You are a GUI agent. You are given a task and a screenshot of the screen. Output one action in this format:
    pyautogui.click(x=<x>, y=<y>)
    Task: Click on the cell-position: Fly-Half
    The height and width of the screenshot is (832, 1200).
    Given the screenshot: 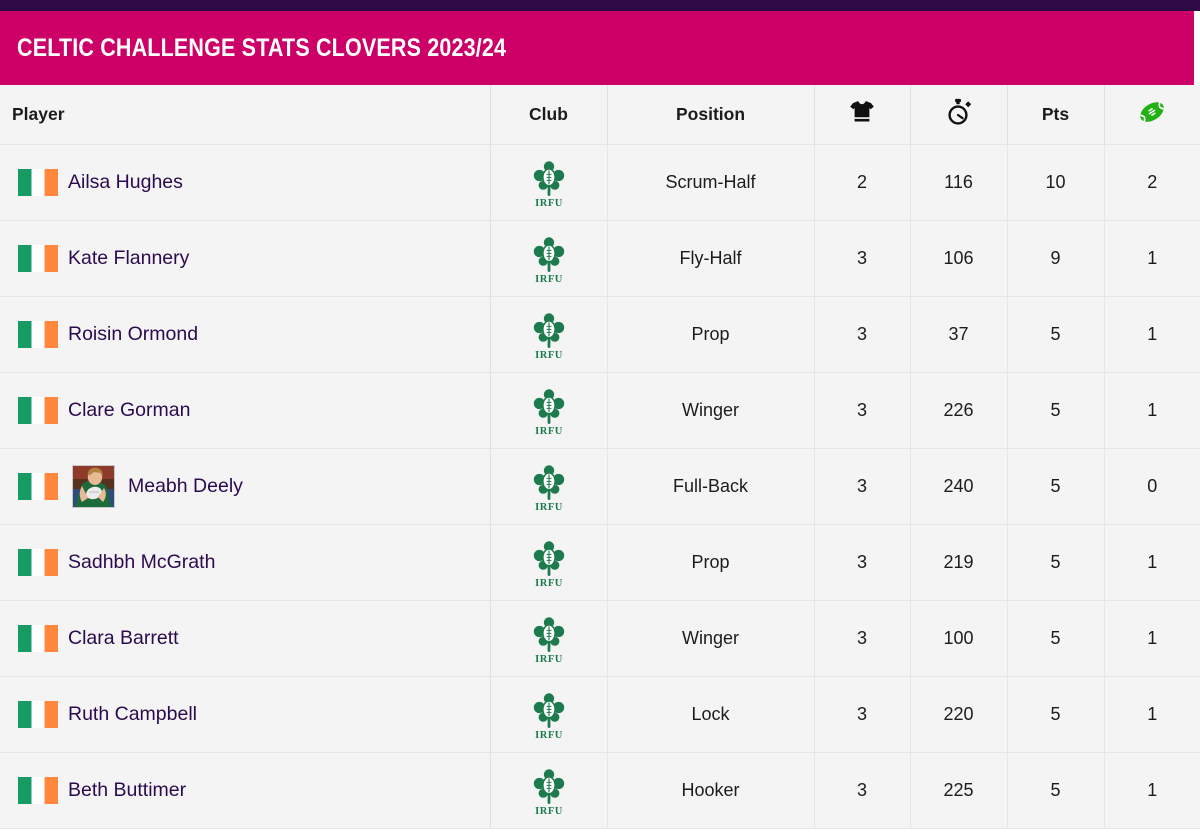 What is the action you would take?
    pyautogui.click(x=711, y=258)
    